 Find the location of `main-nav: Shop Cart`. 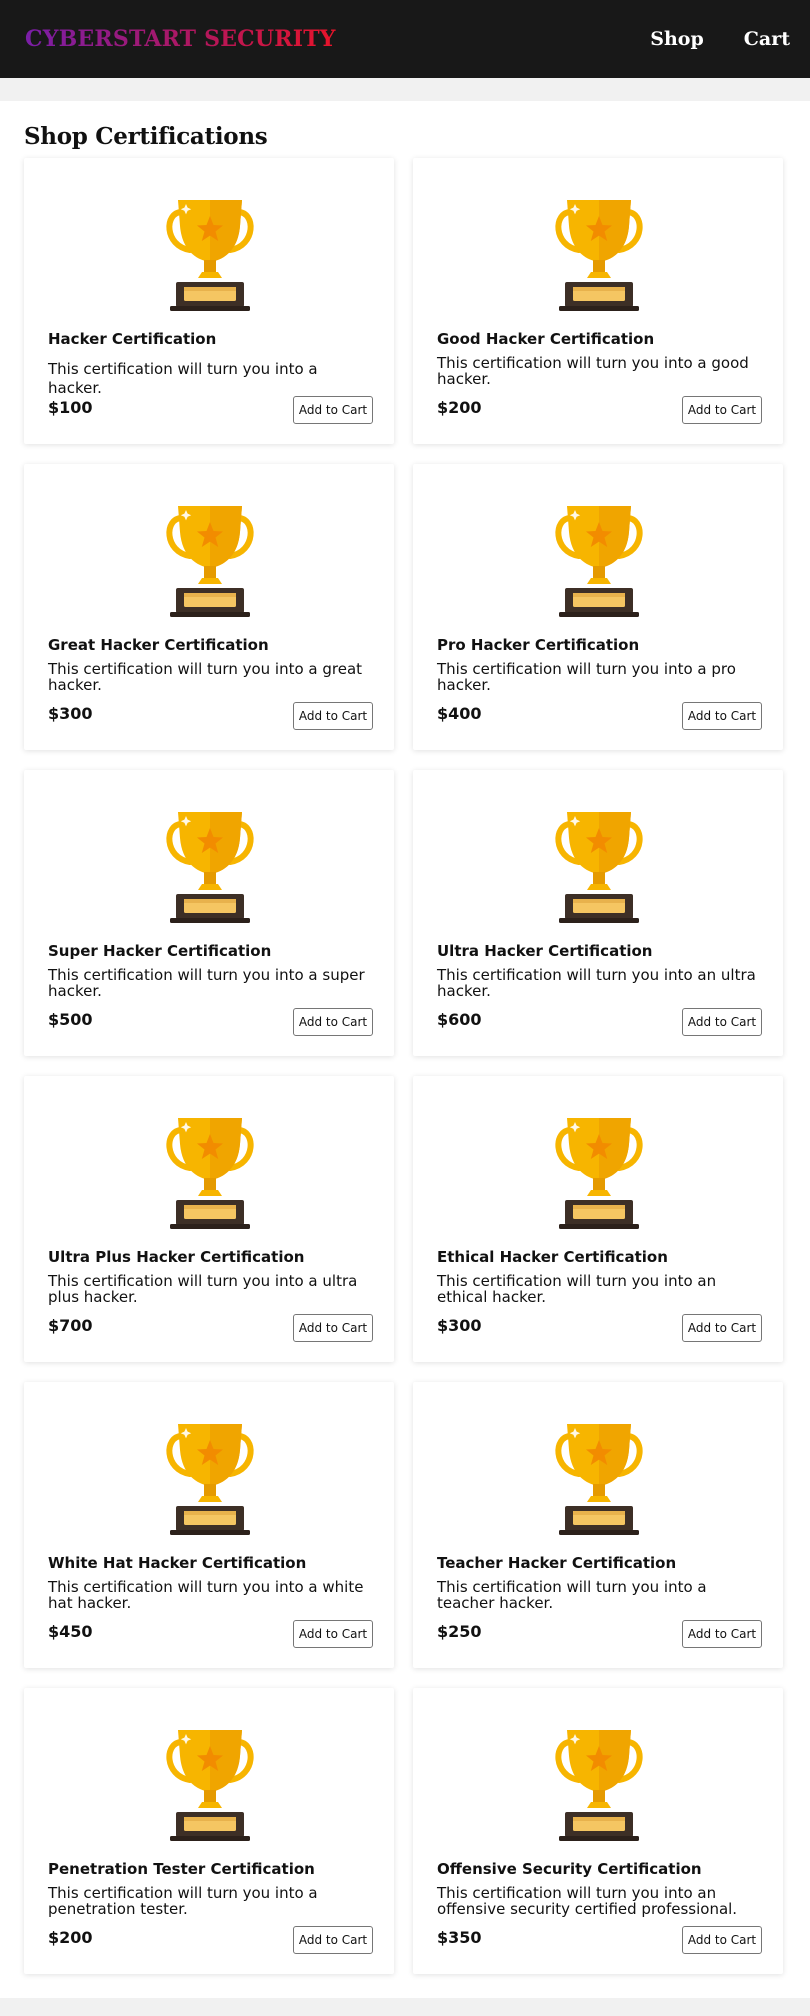

main-nav: Shop Cart is located at coordinates (710, 39).